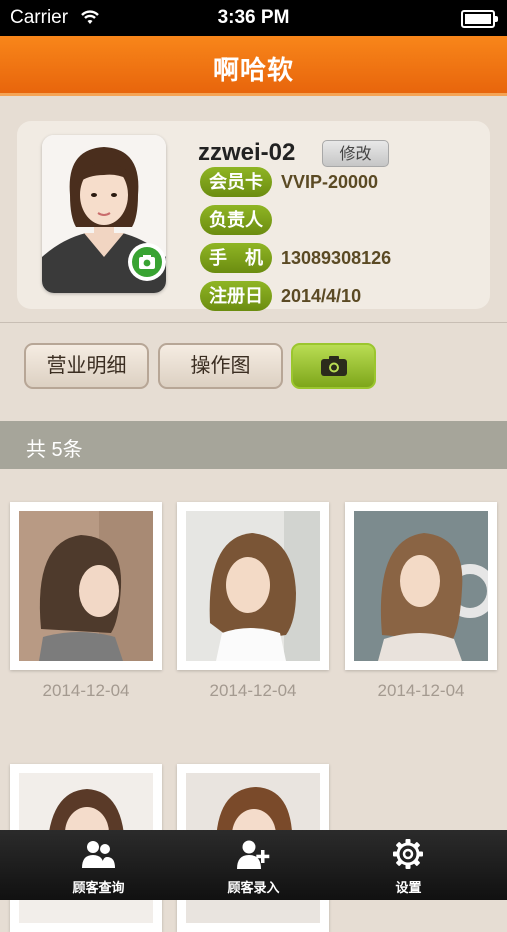 The height and width of the screenshot is (932, 507). Describe the element at coordinates (253, 70) in the screenshot. I see `page-title: 啊哈软` at that location.